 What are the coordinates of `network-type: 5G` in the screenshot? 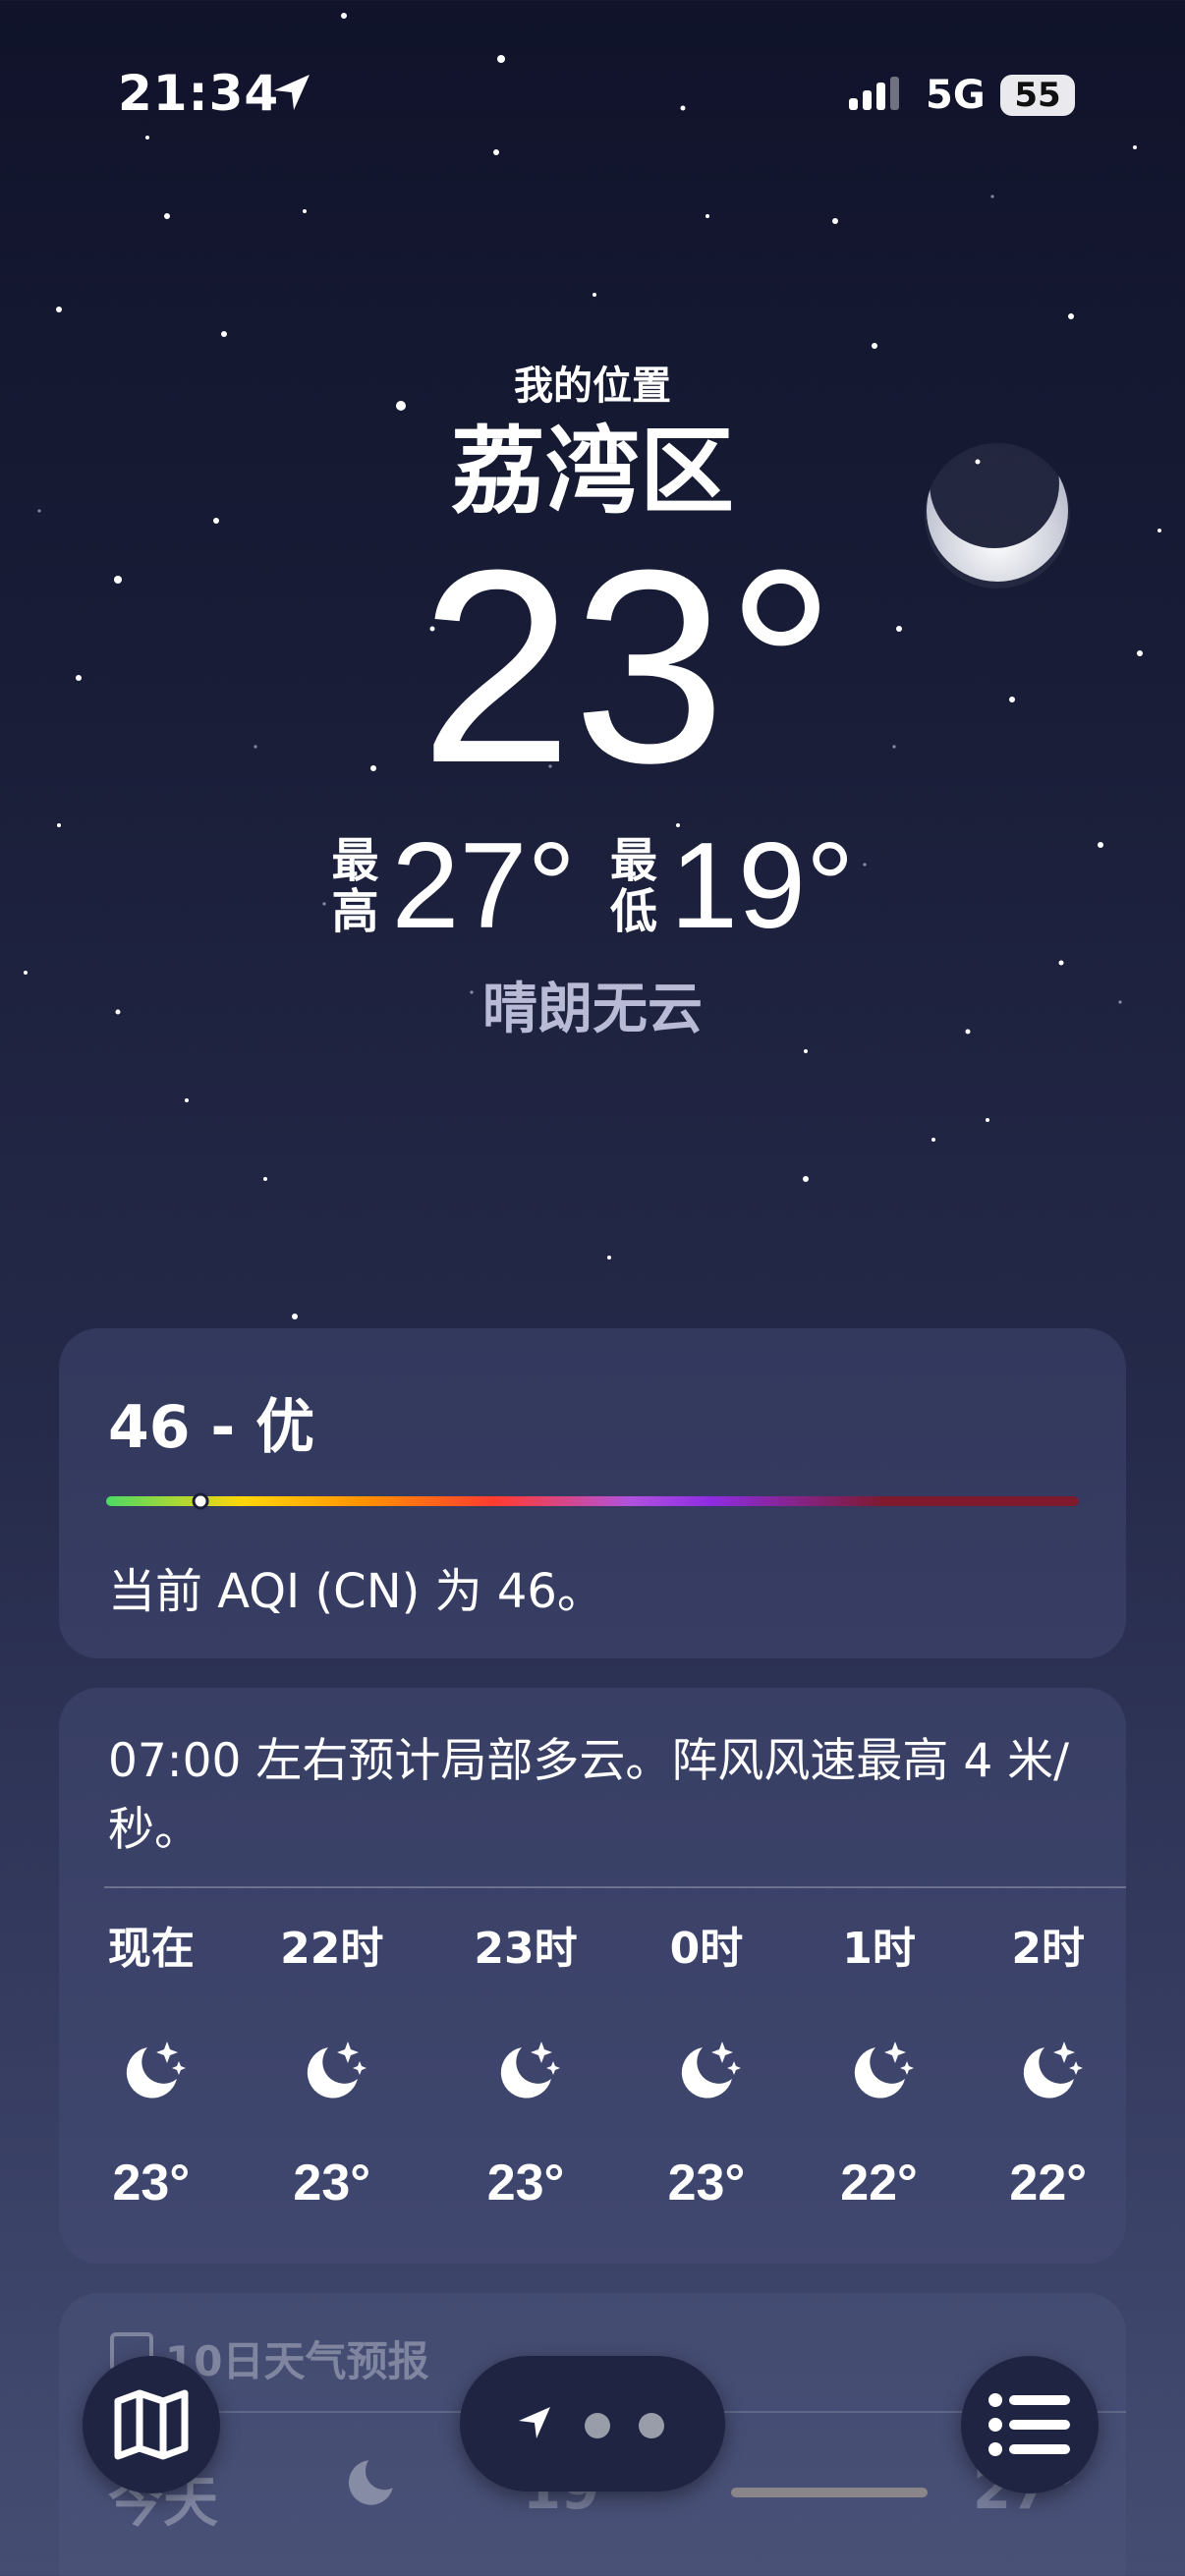 It's located at (956, 95).